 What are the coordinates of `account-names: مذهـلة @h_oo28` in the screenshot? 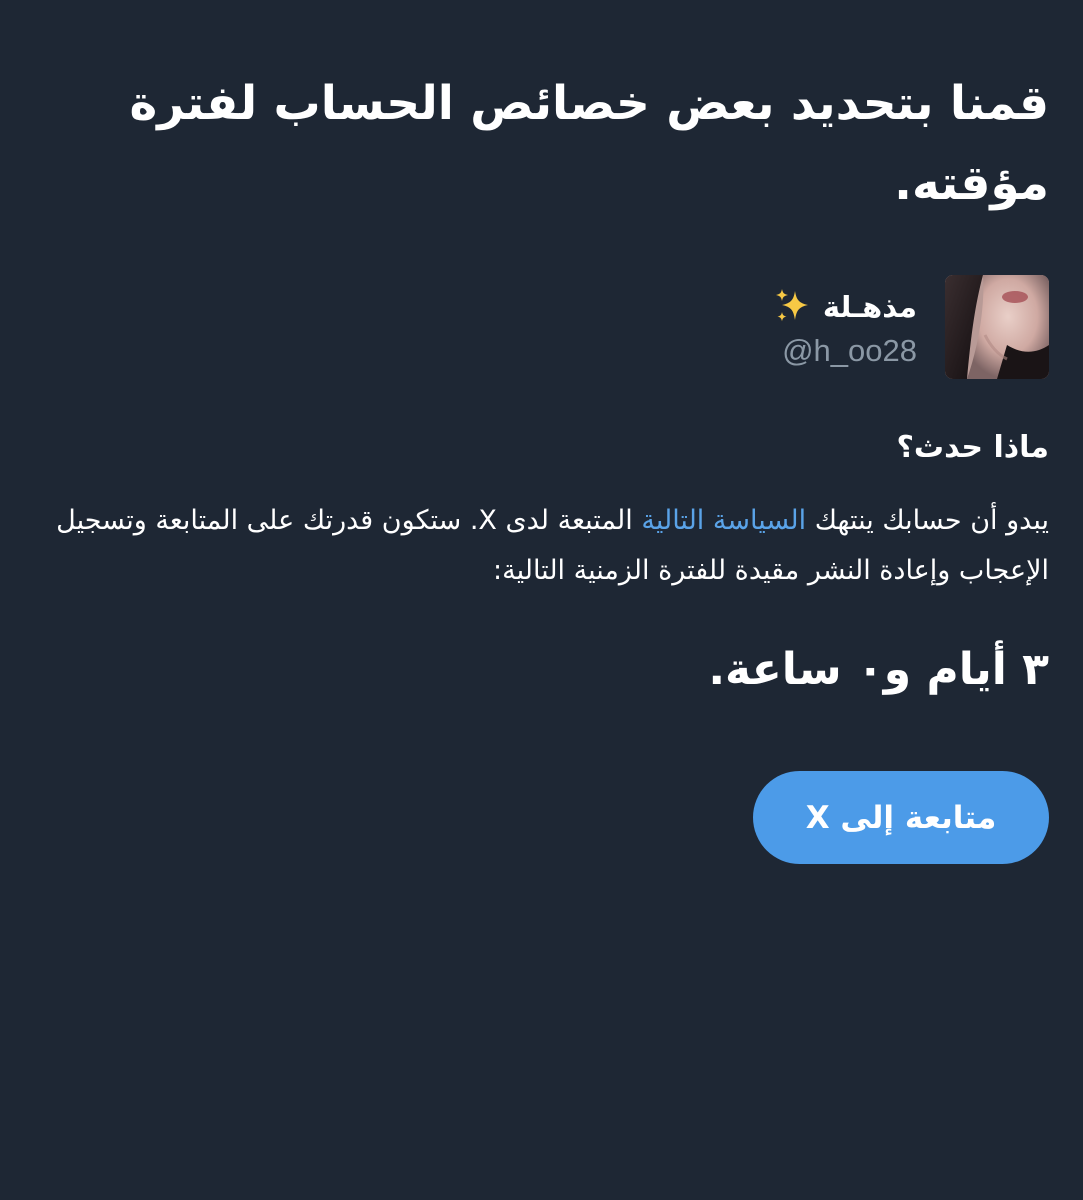 It's located at (845, 327).